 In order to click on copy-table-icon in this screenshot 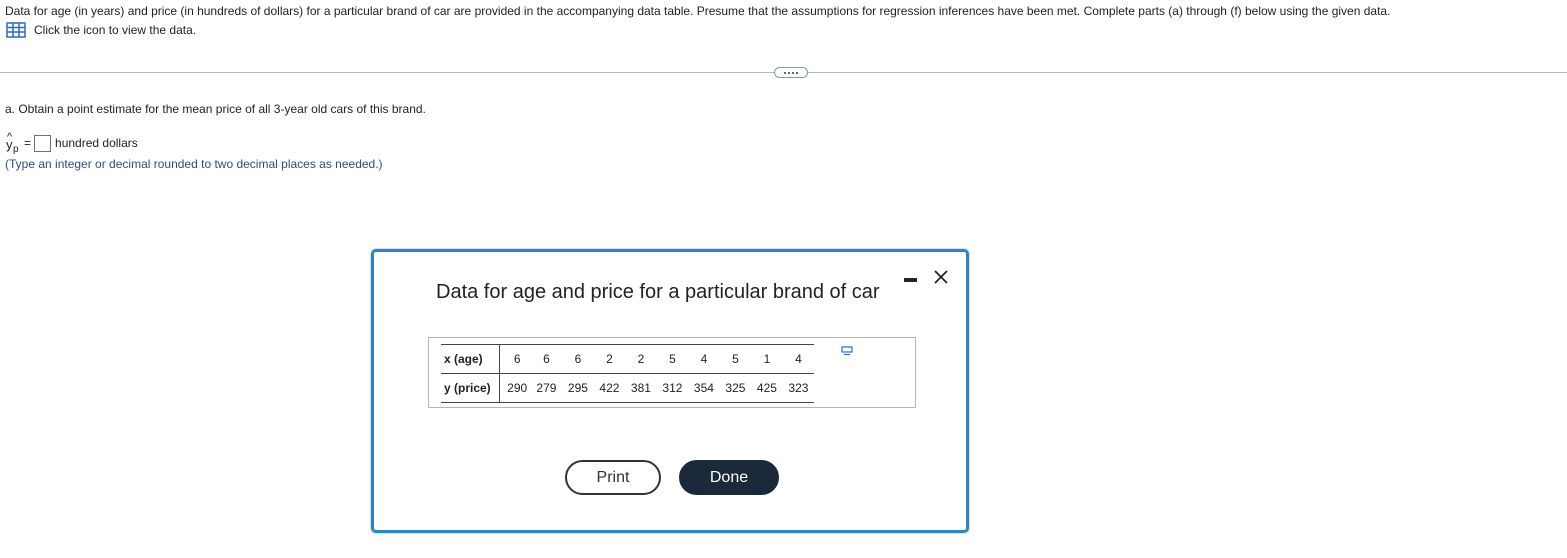, I will do `click(847, 351)`.